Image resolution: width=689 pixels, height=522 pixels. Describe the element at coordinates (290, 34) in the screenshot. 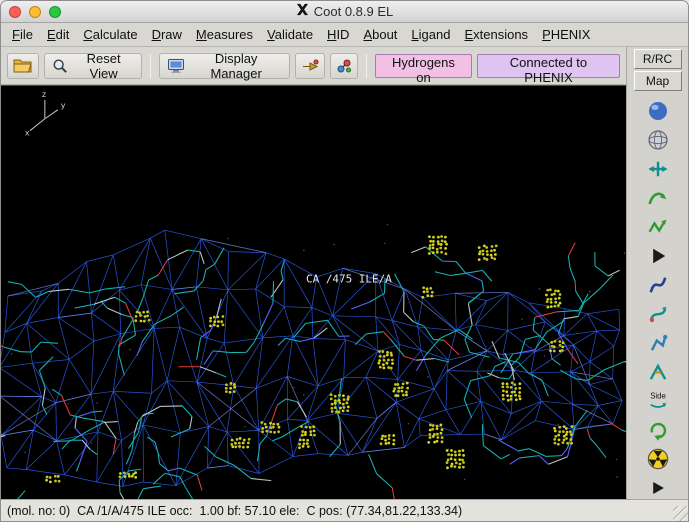

I see `menu-item-validate: Validate` at that location.